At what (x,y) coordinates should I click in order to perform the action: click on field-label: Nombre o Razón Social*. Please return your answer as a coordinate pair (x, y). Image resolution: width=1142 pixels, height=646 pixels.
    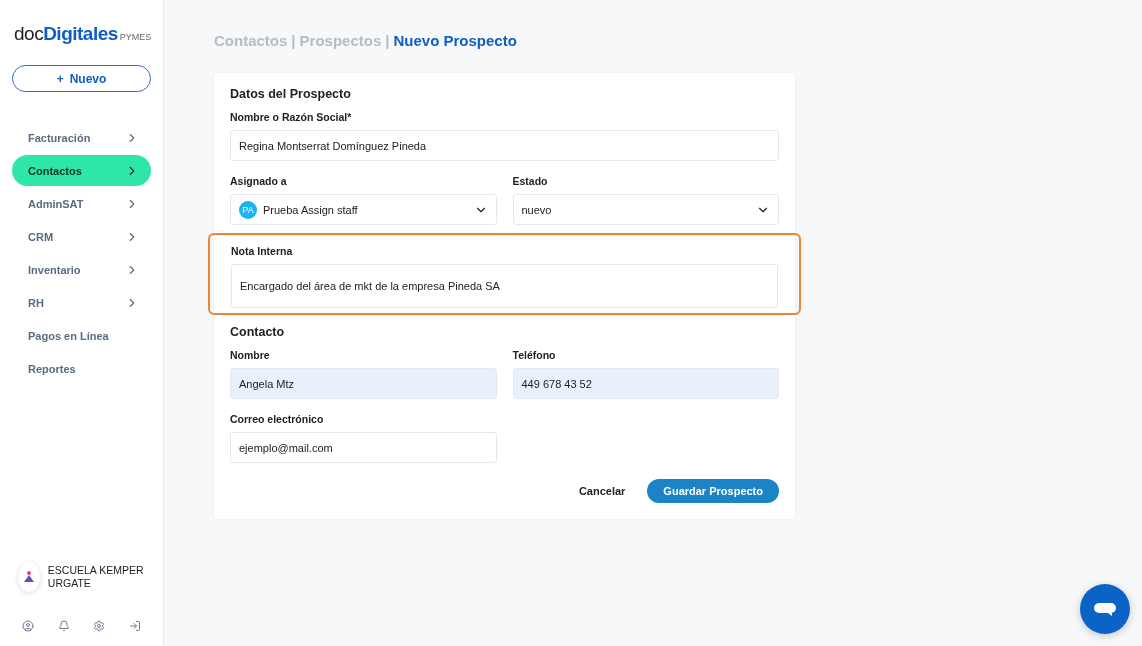
    Looking at the image, I should click on (291, 117).